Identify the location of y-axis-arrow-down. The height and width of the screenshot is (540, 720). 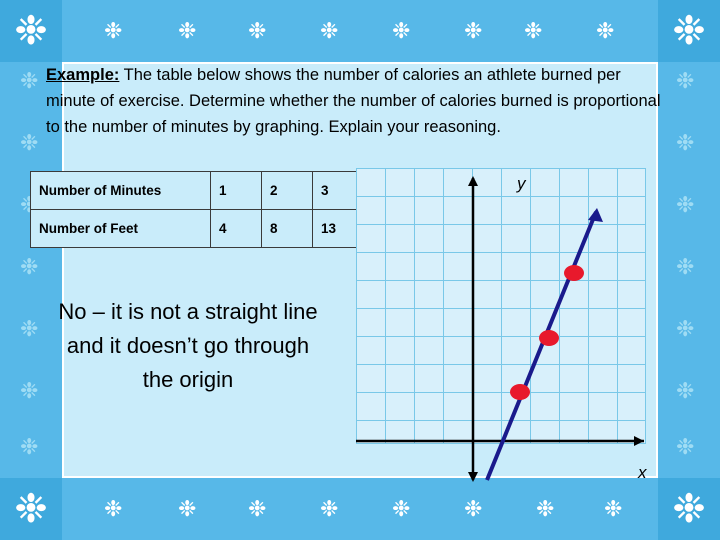
(473, 477).